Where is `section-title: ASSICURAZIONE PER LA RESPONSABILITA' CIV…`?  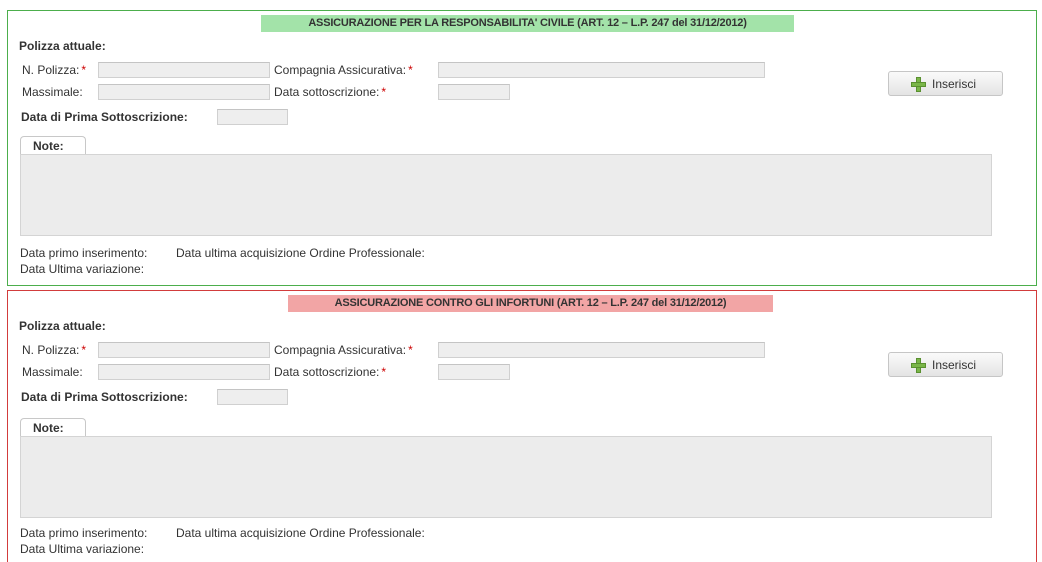 section-title: ASSICURAZIONE PER LA RESPONSABILITA' CIV… is located at coordinates (527, 23).